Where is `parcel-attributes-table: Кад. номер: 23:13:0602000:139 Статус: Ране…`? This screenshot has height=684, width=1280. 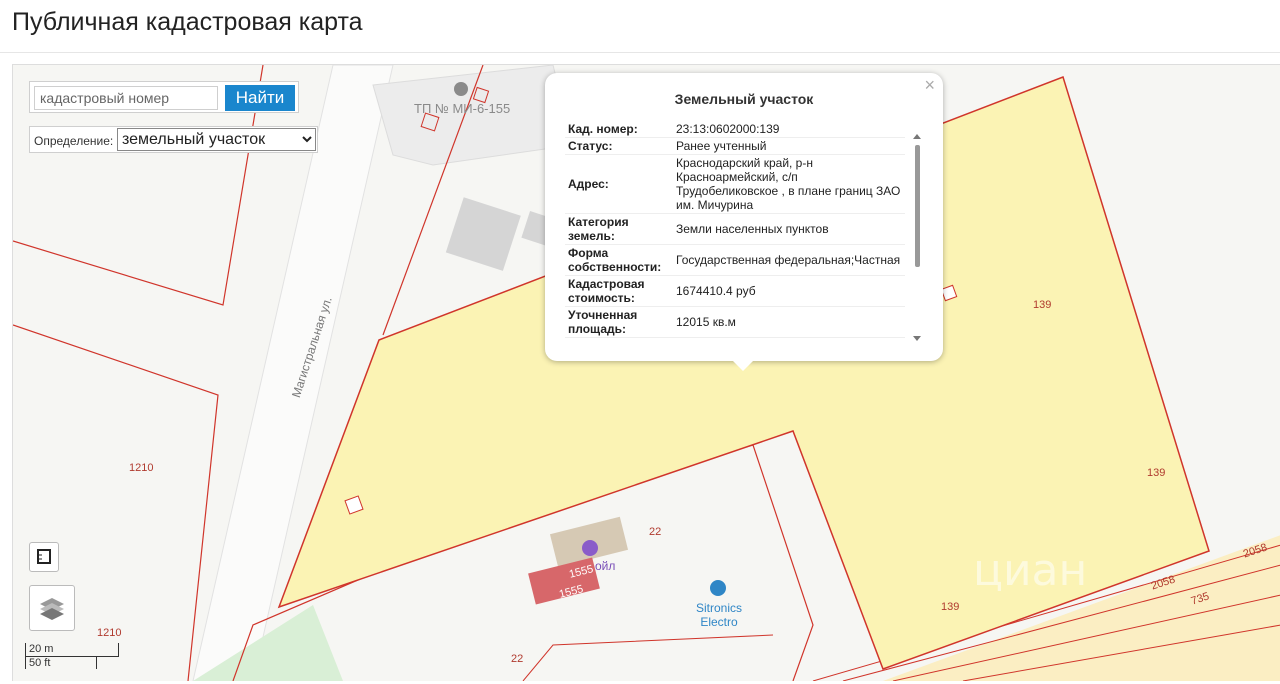 parcel-attributes-table: Кад. номер: 23:13:0602000:139 Статус: Ране… is located at coordinates (735, 229).